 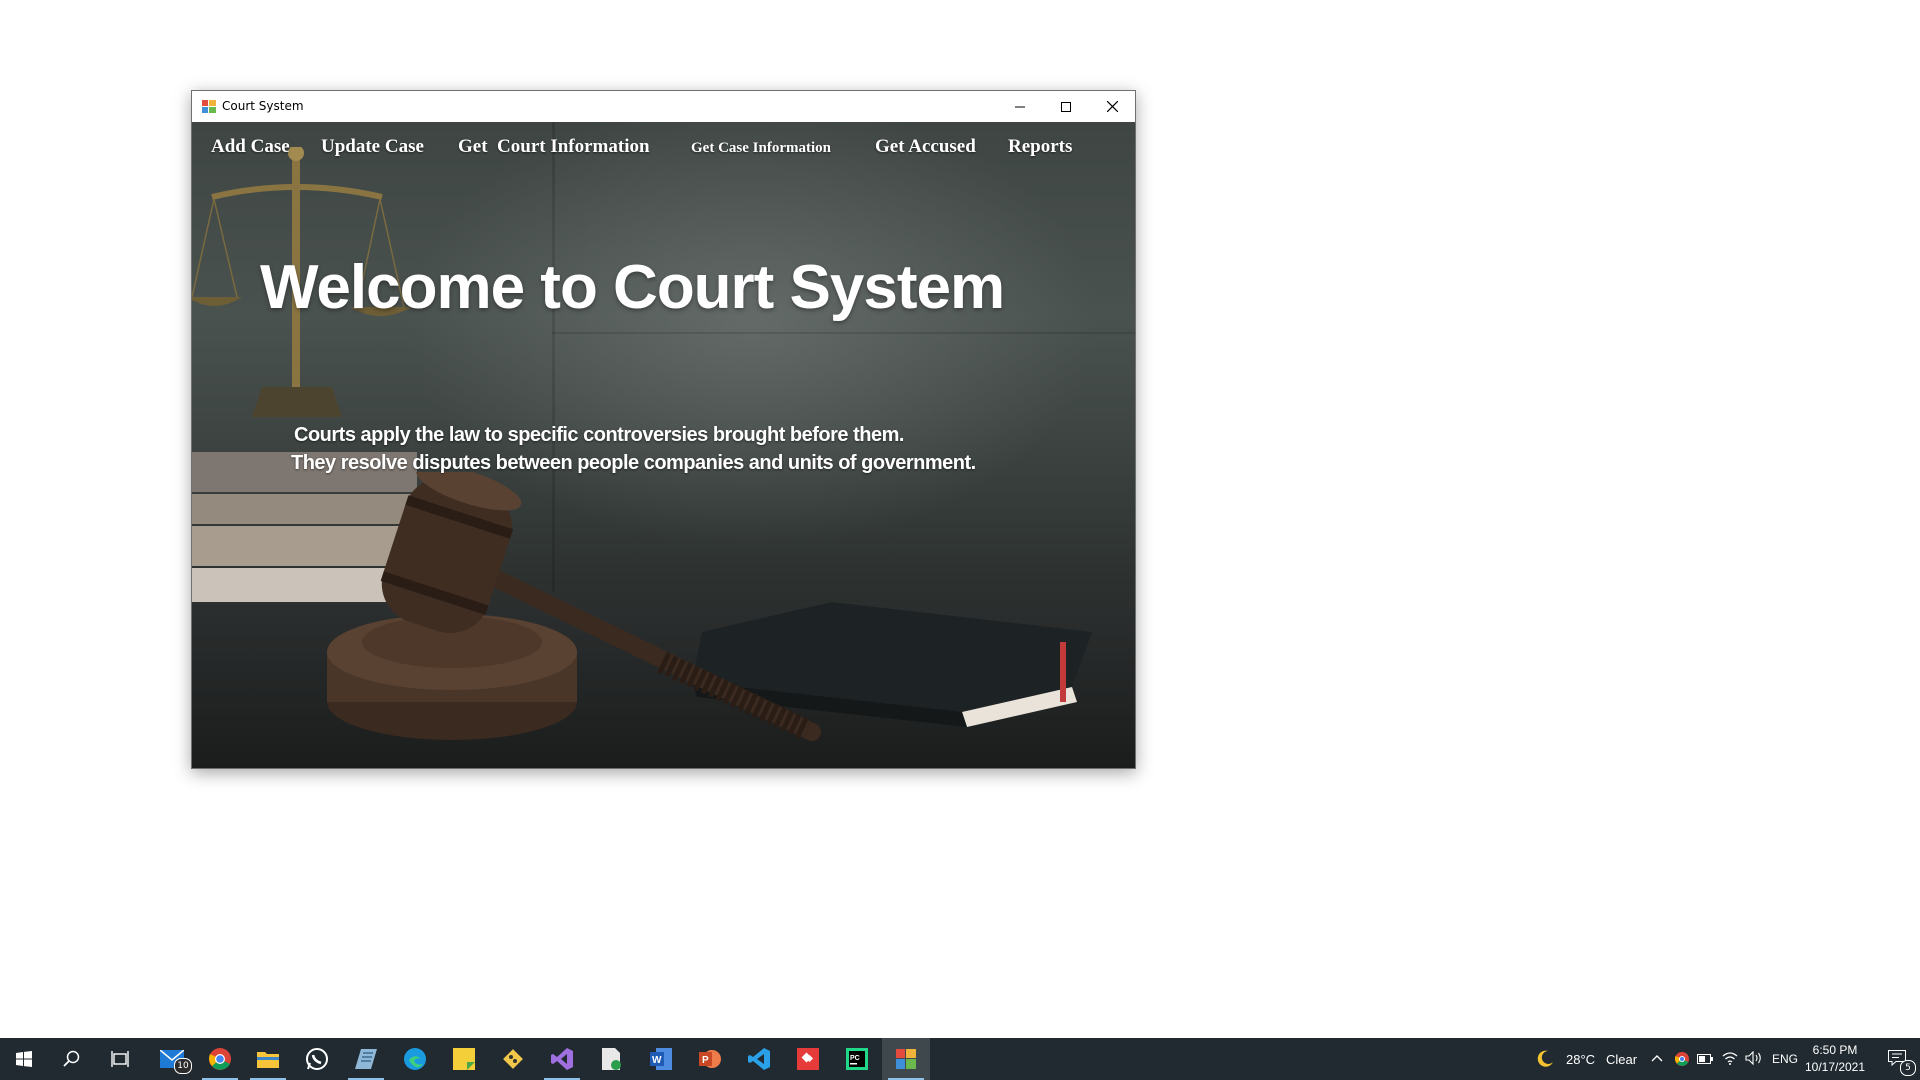 What do you see at coordinates (663, 106) in the screenshot?
I see `title-bar: Court System` at bounding box center [663, 106].